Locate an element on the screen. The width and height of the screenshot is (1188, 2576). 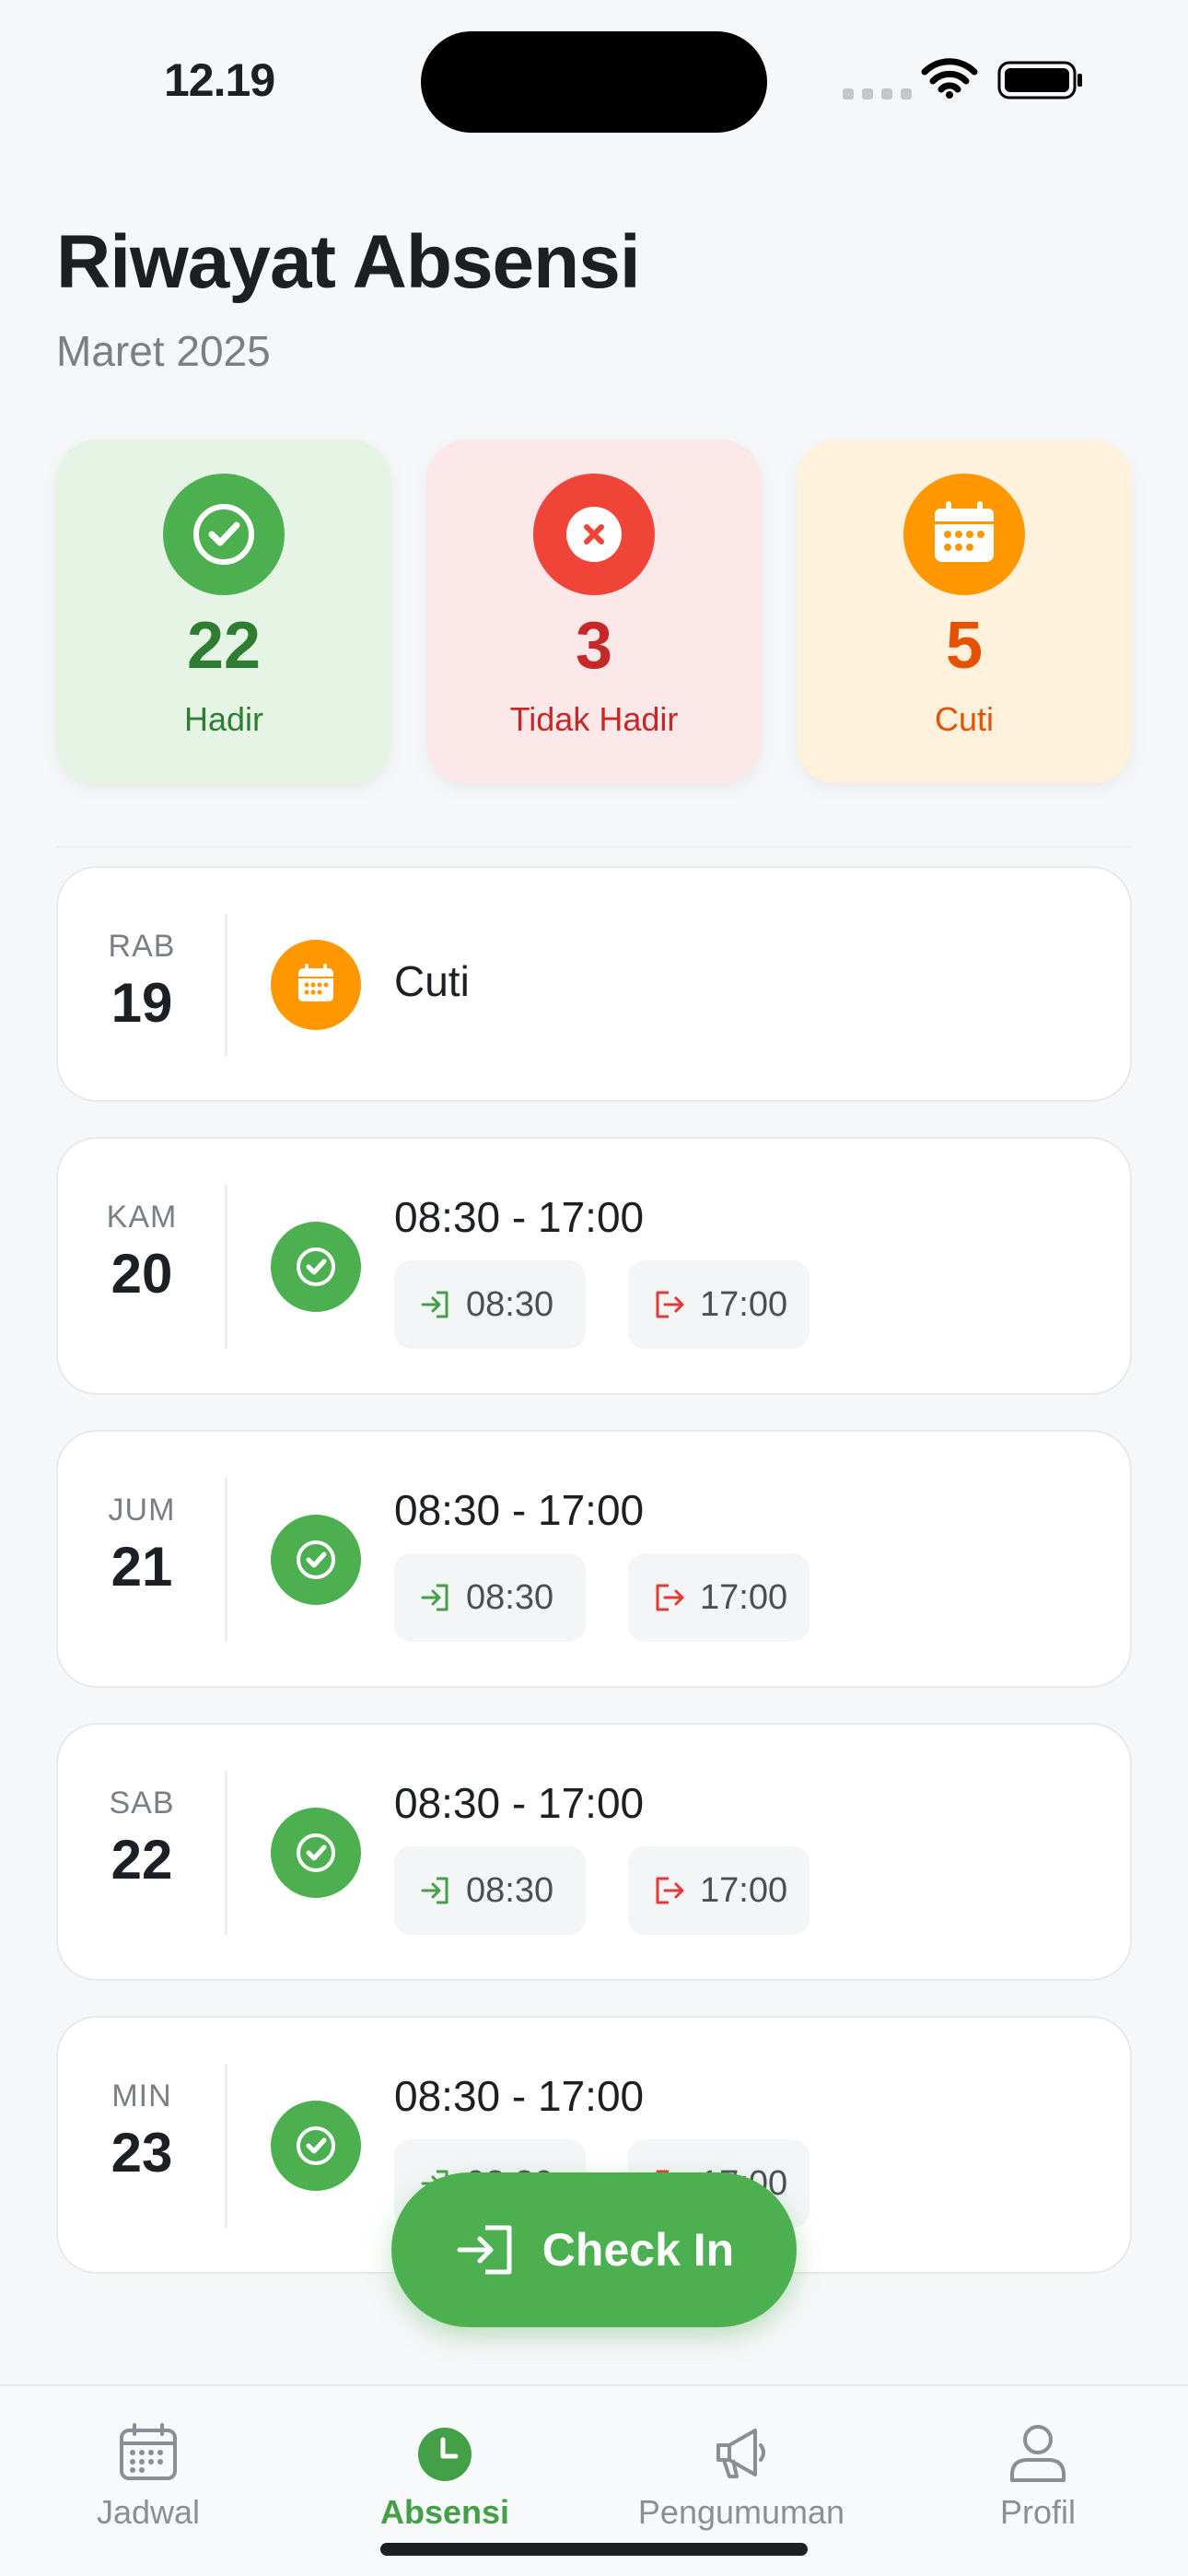
check-in-button: Check In is located at coordinates (594, 2249).